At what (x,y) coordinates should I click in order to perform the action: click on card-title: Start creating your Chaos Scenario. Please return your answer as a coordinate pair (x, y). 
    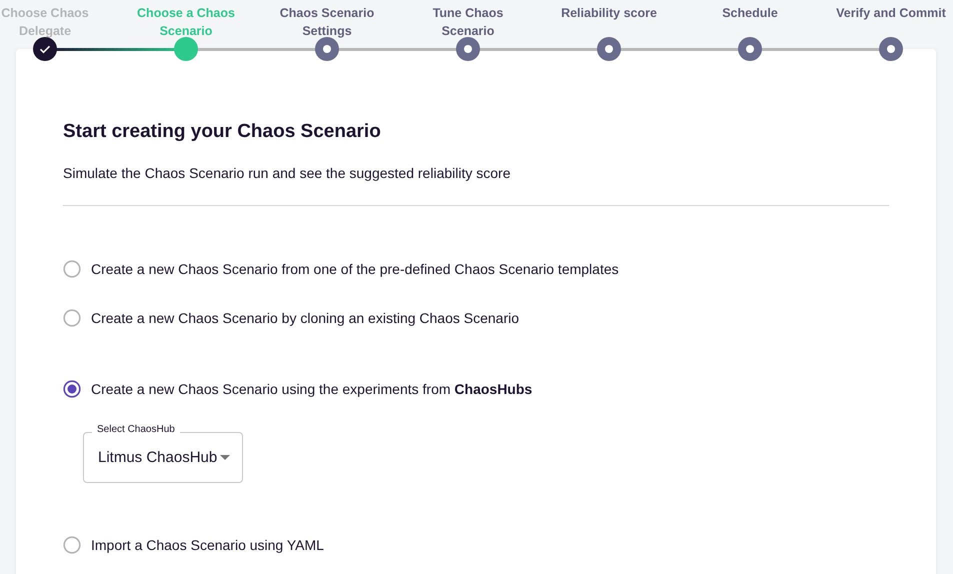
    Looking at the image, I should click on (222, 132).